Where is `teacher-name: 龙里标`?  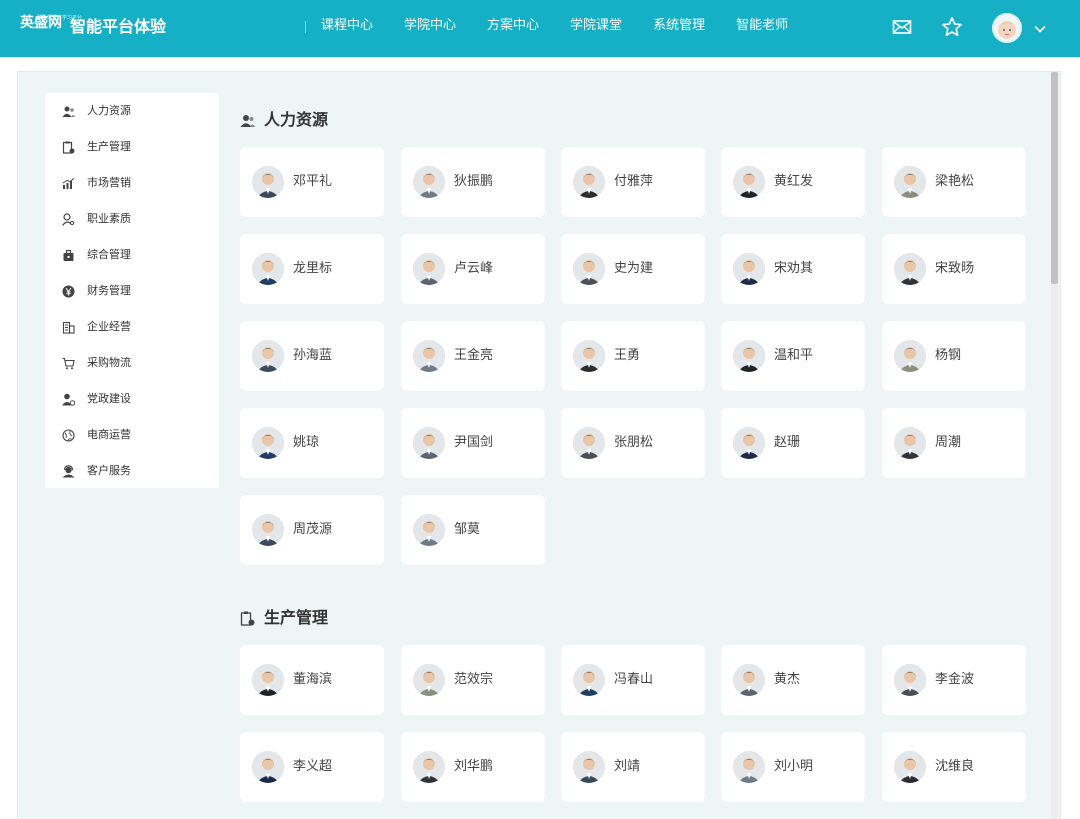 teacher-name: 龙里标 is located at coordinates (313, 268).